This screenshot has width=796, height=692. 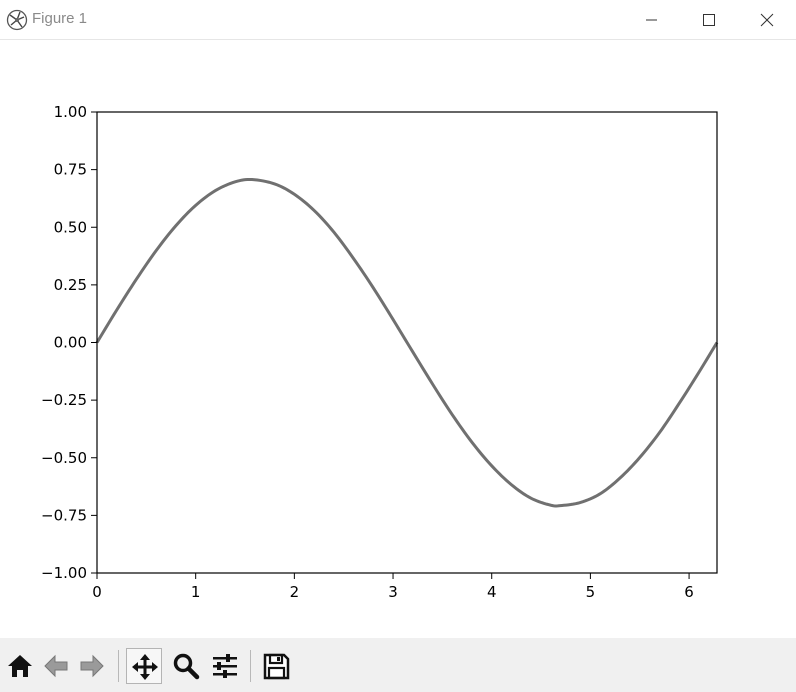 I want to click on y-tick-label: 0.00, so click(x=70, y=343).